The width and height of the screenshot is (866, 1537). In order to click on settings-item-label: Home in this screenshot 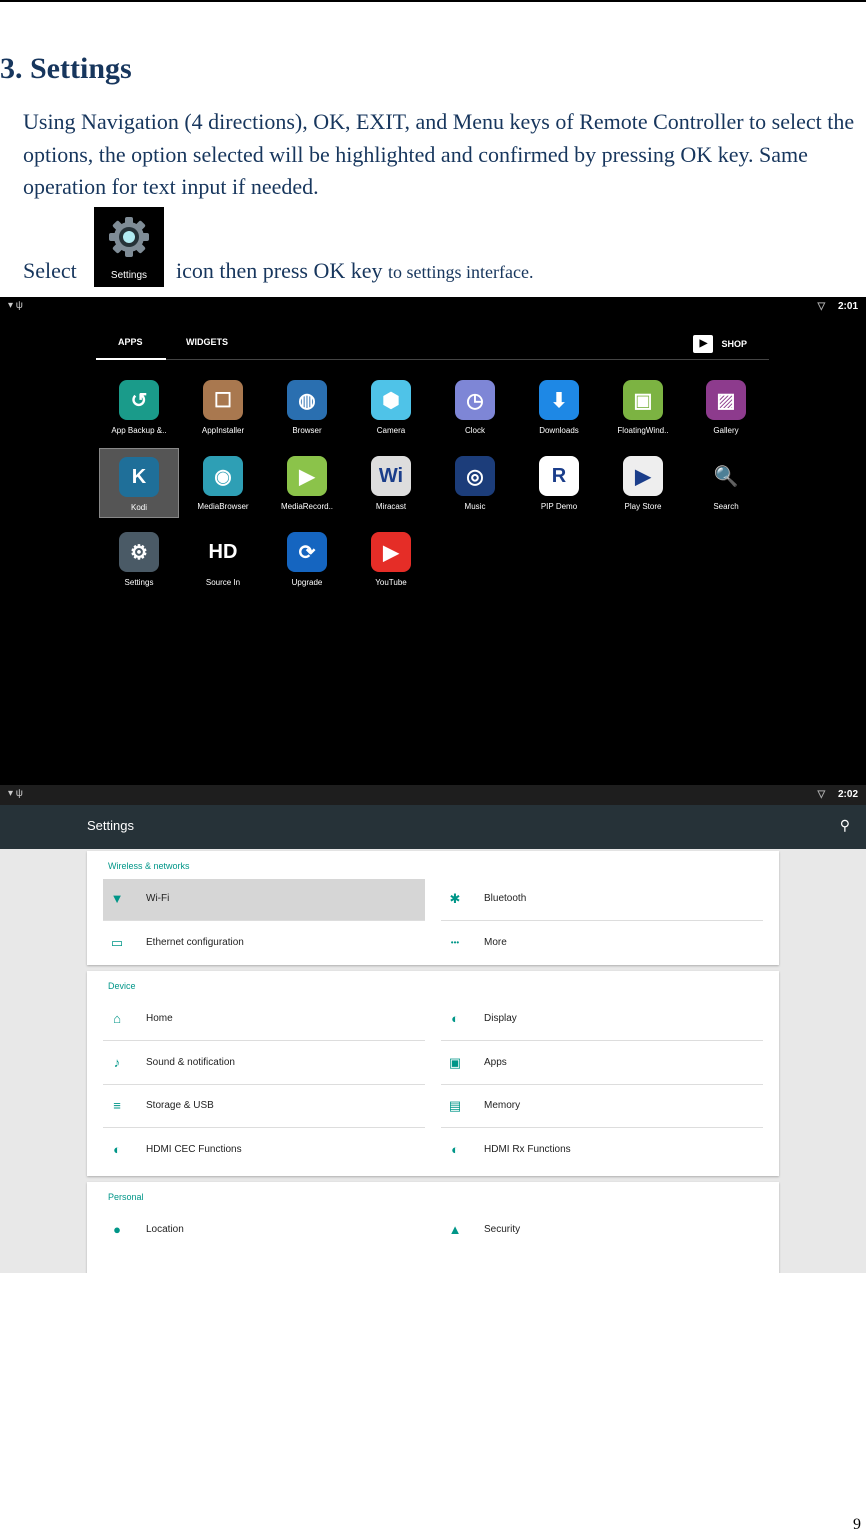, I will do `click(159, 1018)`.